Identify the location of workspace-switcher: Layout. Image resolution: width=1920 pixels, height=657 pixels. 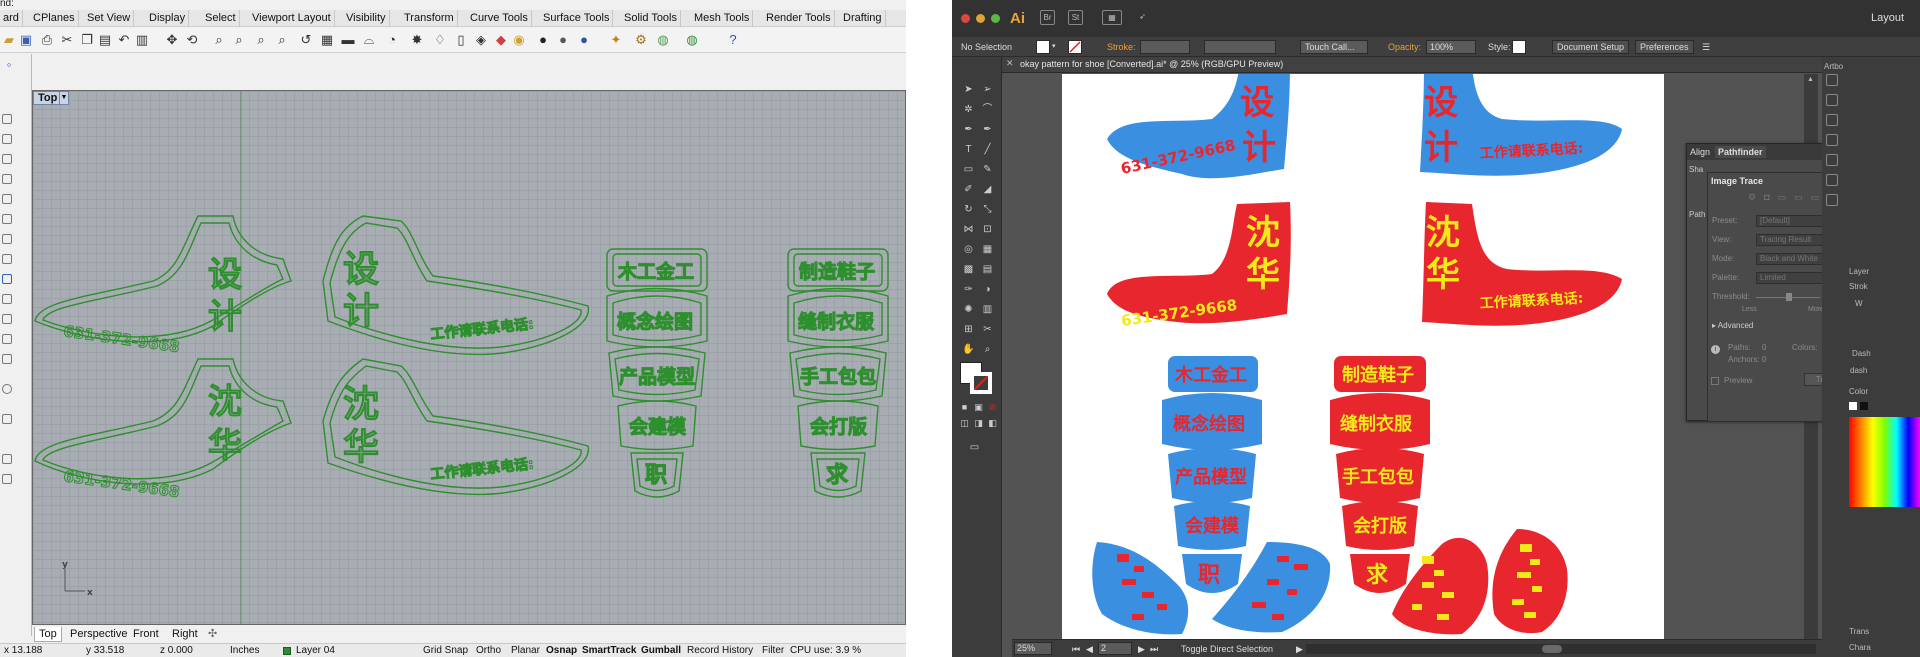
(1887, 18).